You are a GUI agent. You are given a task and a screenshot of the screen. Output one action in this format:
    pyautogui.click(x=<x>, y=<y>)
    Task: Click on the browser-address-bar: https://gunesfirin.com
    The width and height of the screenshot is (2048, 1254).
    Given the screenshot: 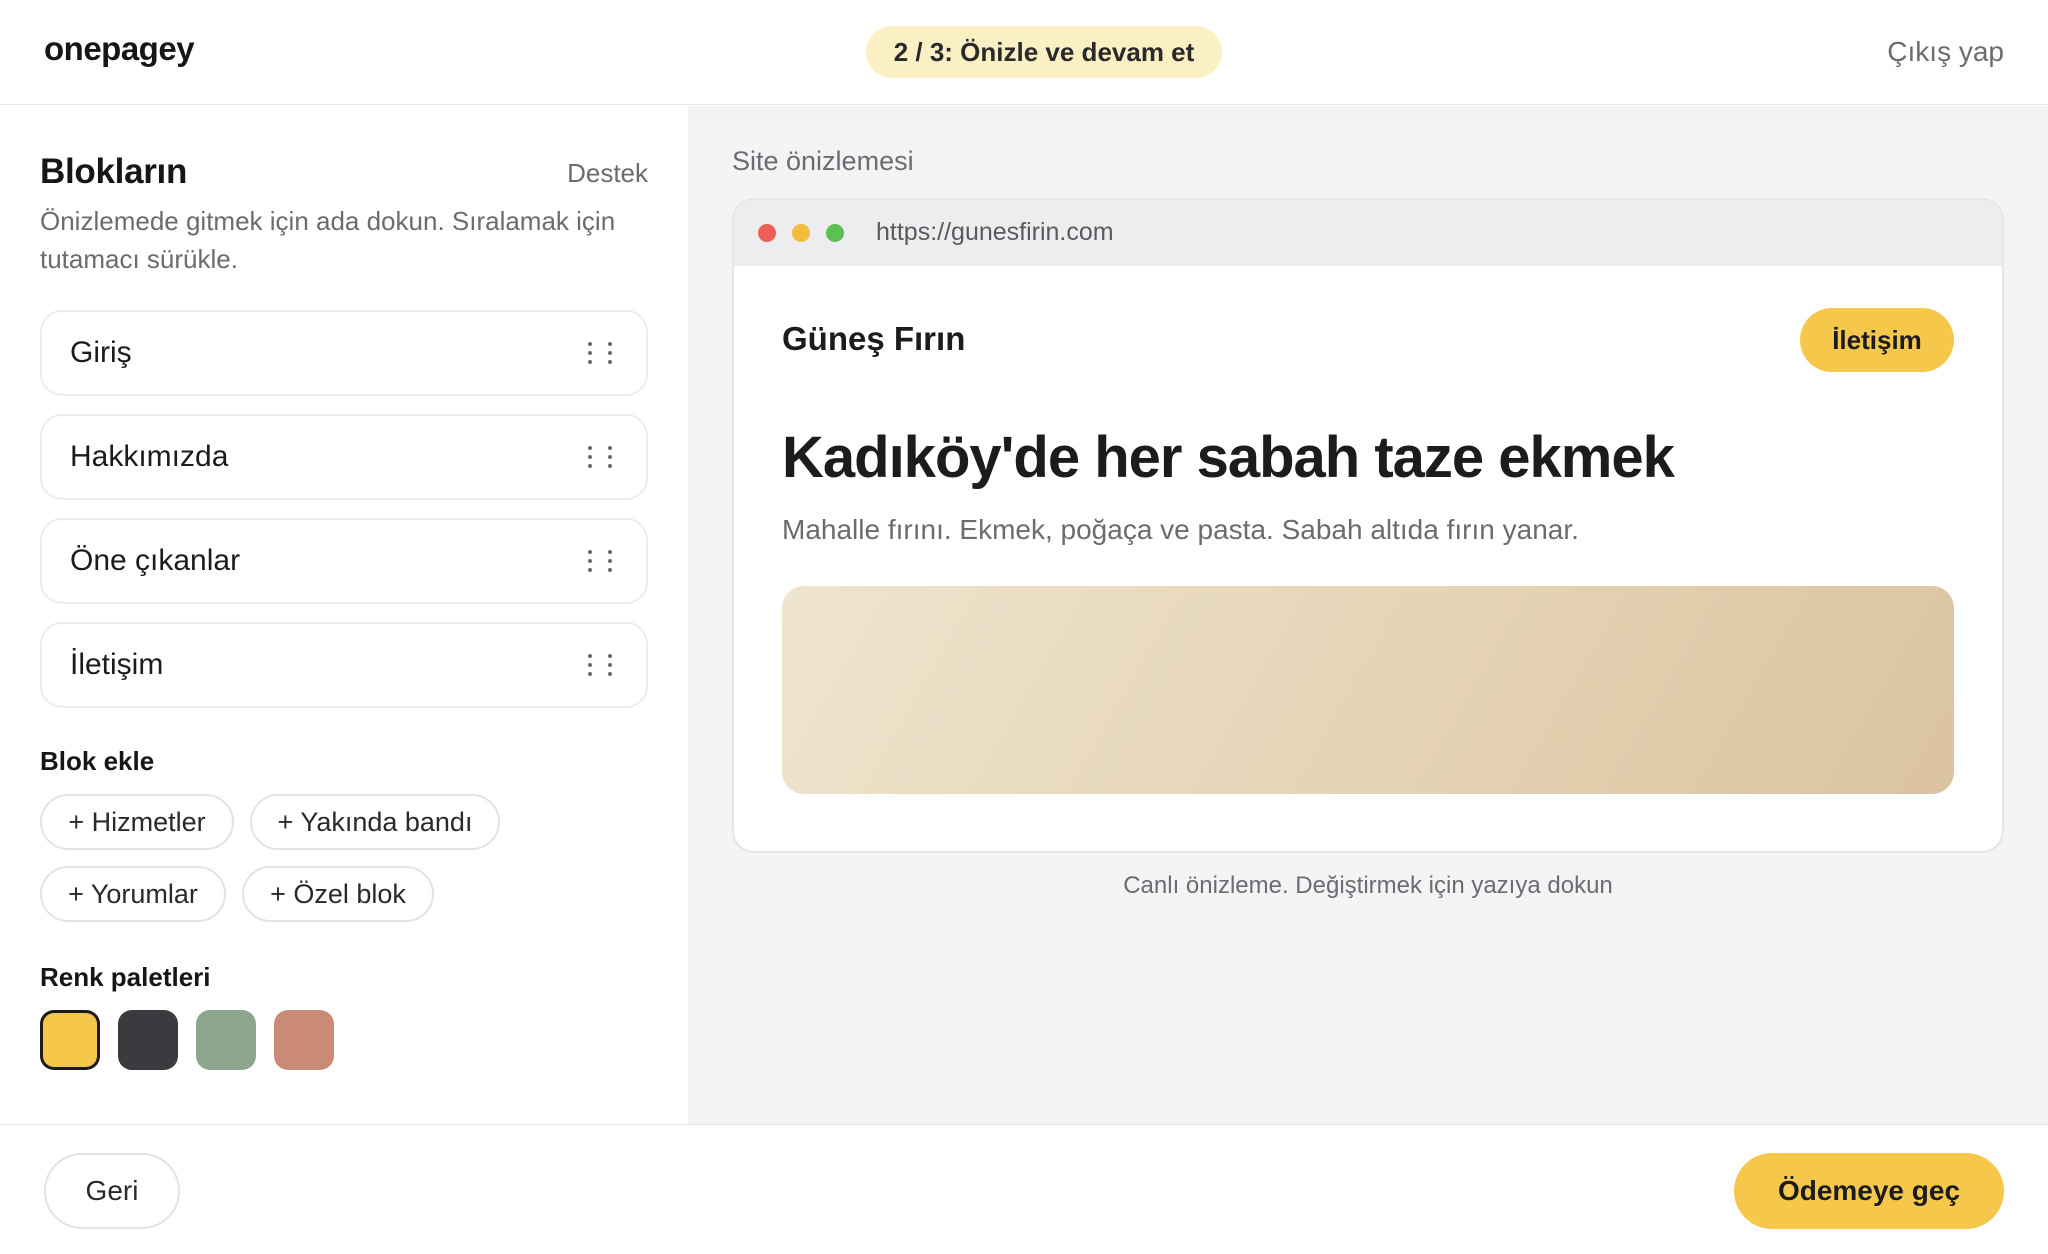 What is the action you would take?
    pyautogui.click(x=1368, y=233)
    